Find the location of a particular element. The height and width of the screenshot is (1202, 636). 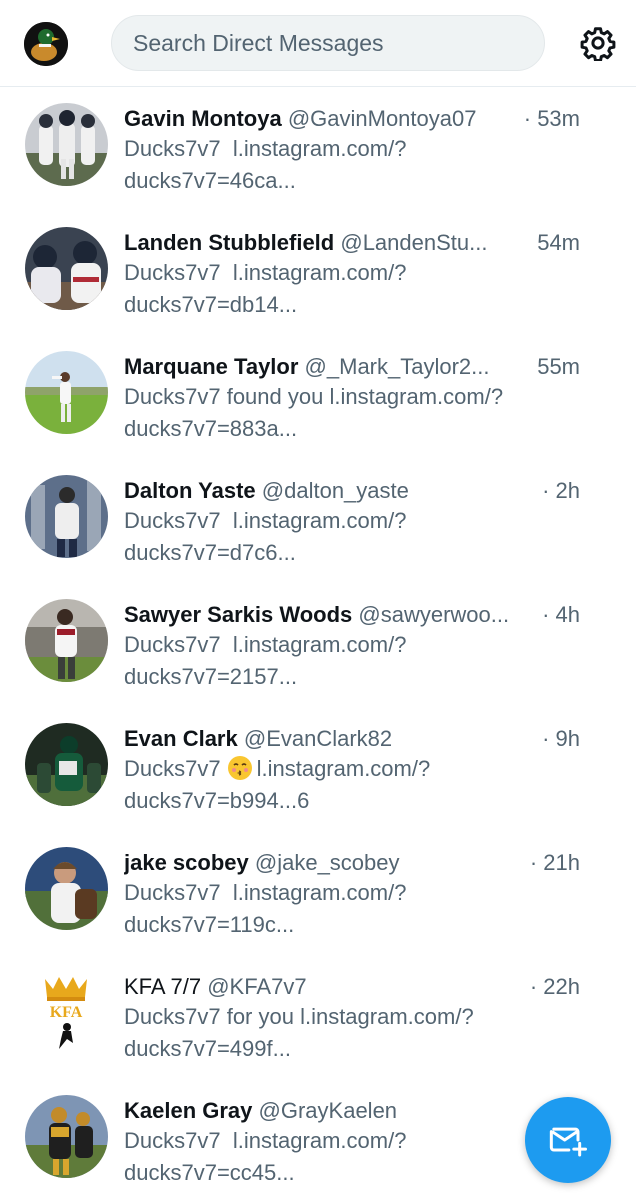

duck-logo-icon is located at coordinates (46, 44).